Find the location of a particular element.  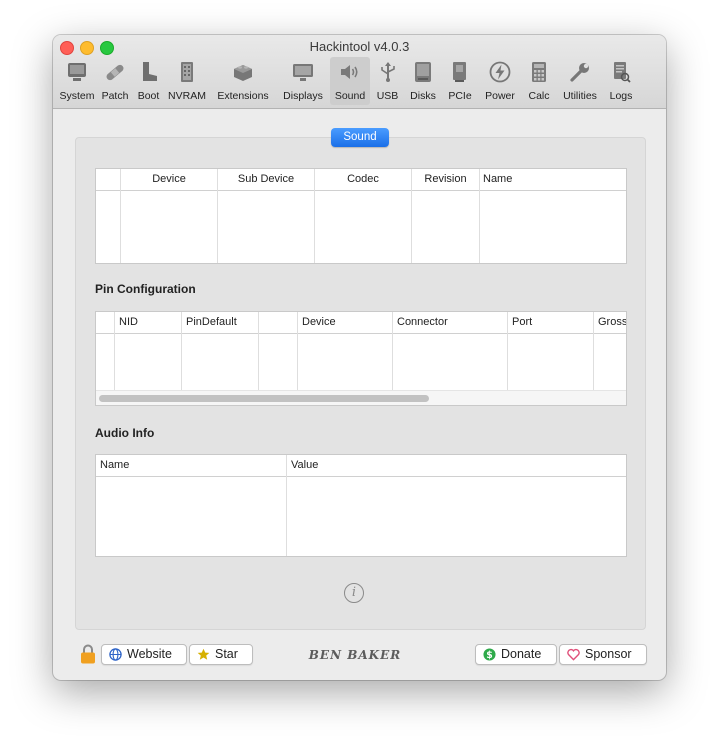

boot-icon is located at coordinates (149, 71).